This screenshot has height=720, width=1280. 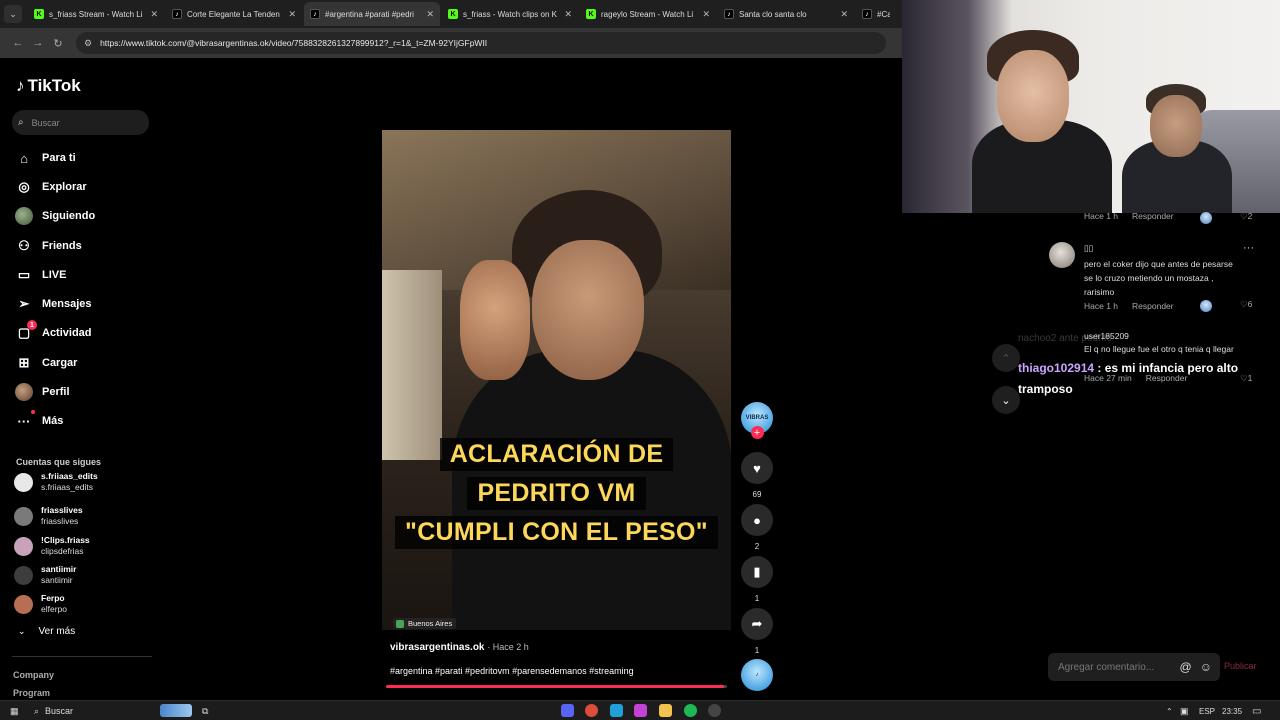 What do you see at coordinates (372, 14) in the screenshot?
I see `browser-tab-active: ♪ #argentina #parati #pedri ✕` at bounding box center [372, 14].